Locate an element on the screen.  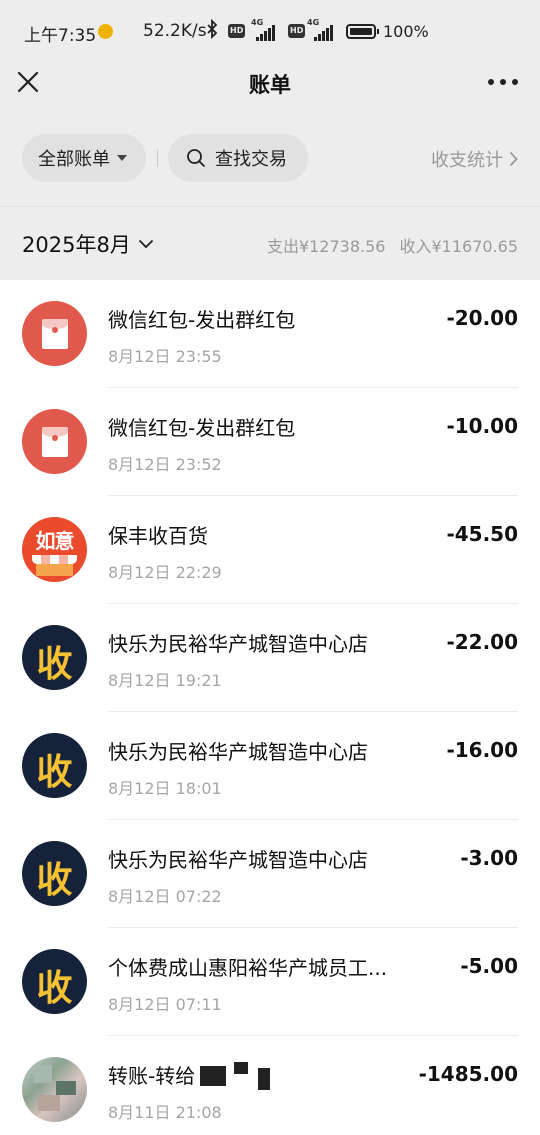
list-item: 微信红包-发出群红包 8月12日 23:52 -10.00 is located at coordinates (270, 442).